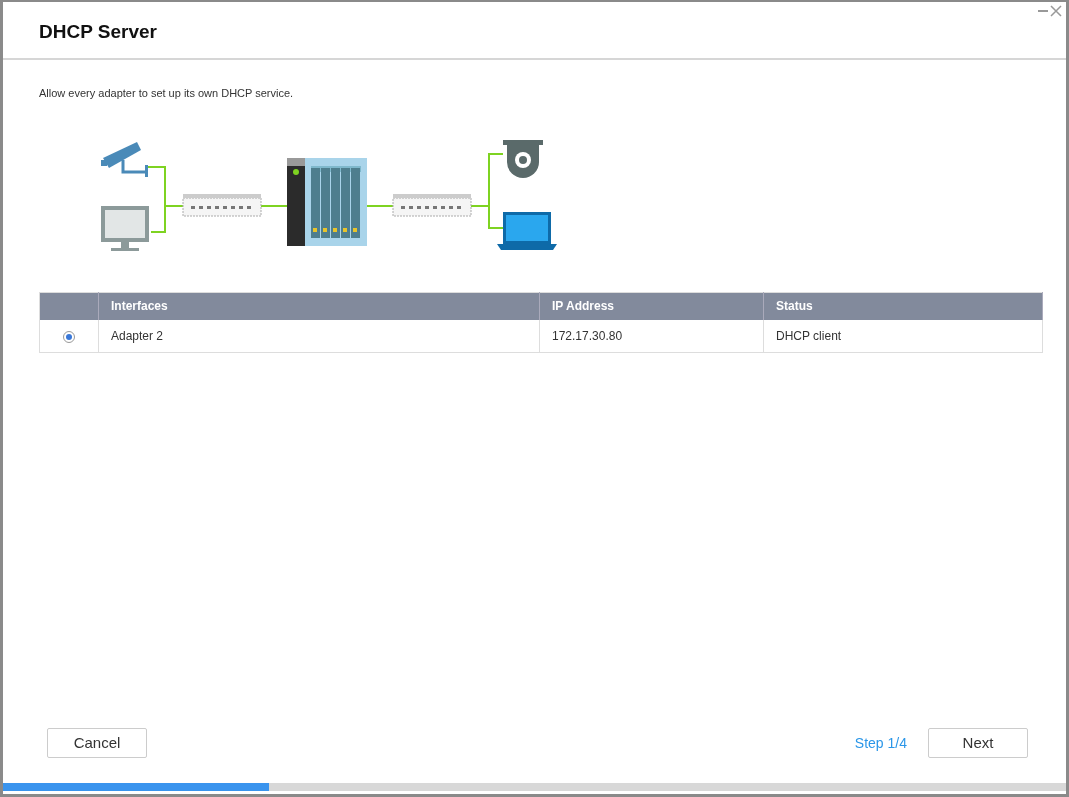  What do you see at coordinates (651, 306) in the screenshot?
I see `column-header: IP Address` at bounding box center [651, 306].